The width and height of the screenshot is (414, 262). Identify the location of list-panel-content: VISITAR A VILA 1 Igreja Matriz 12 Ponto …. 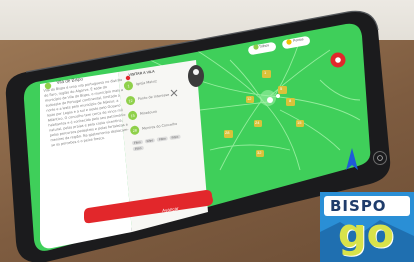
(156, 108).